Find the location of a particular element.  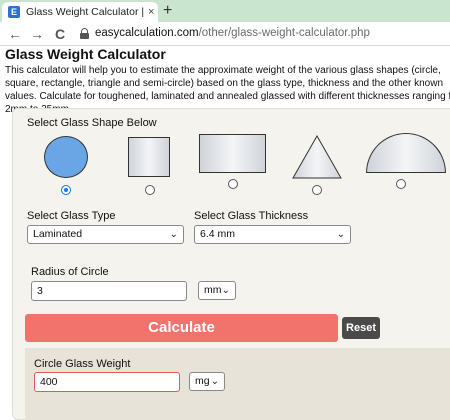

rectangle-shape-icon is located at coordinates (232, 153).